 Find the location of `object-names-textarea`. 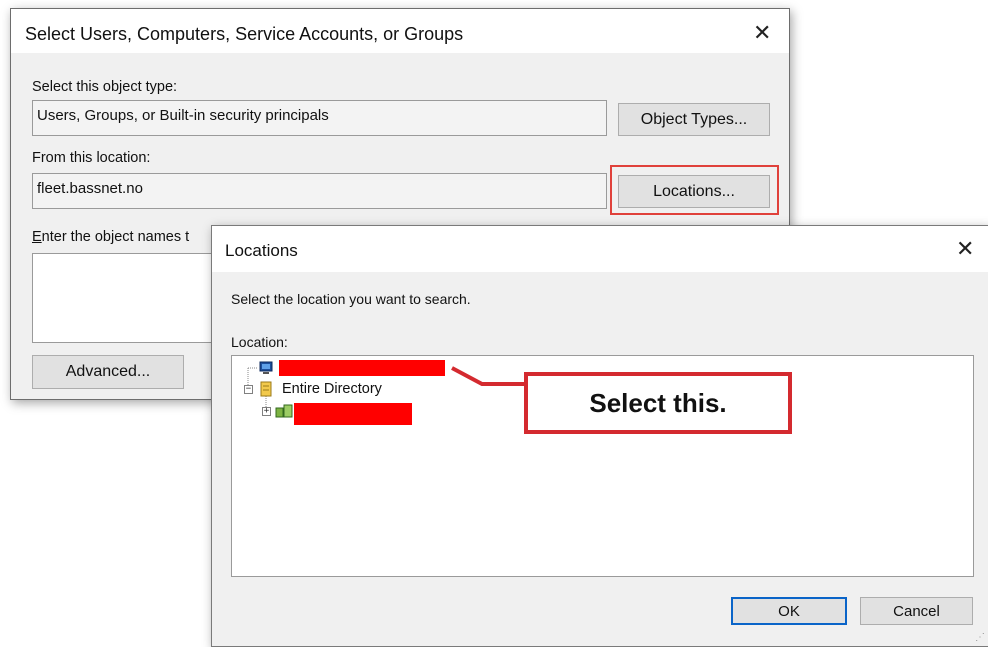

object-names-textarea is located at coordinates (132, 298).